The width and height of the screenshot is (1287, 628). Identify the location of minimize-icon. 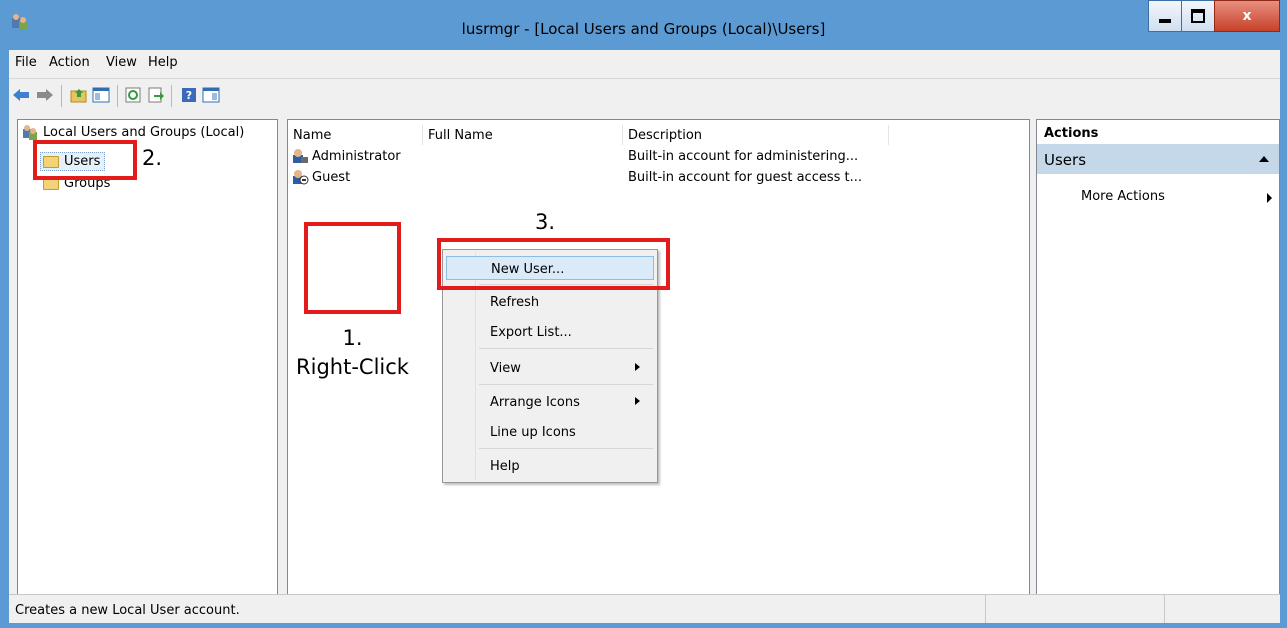
(1165, 21).